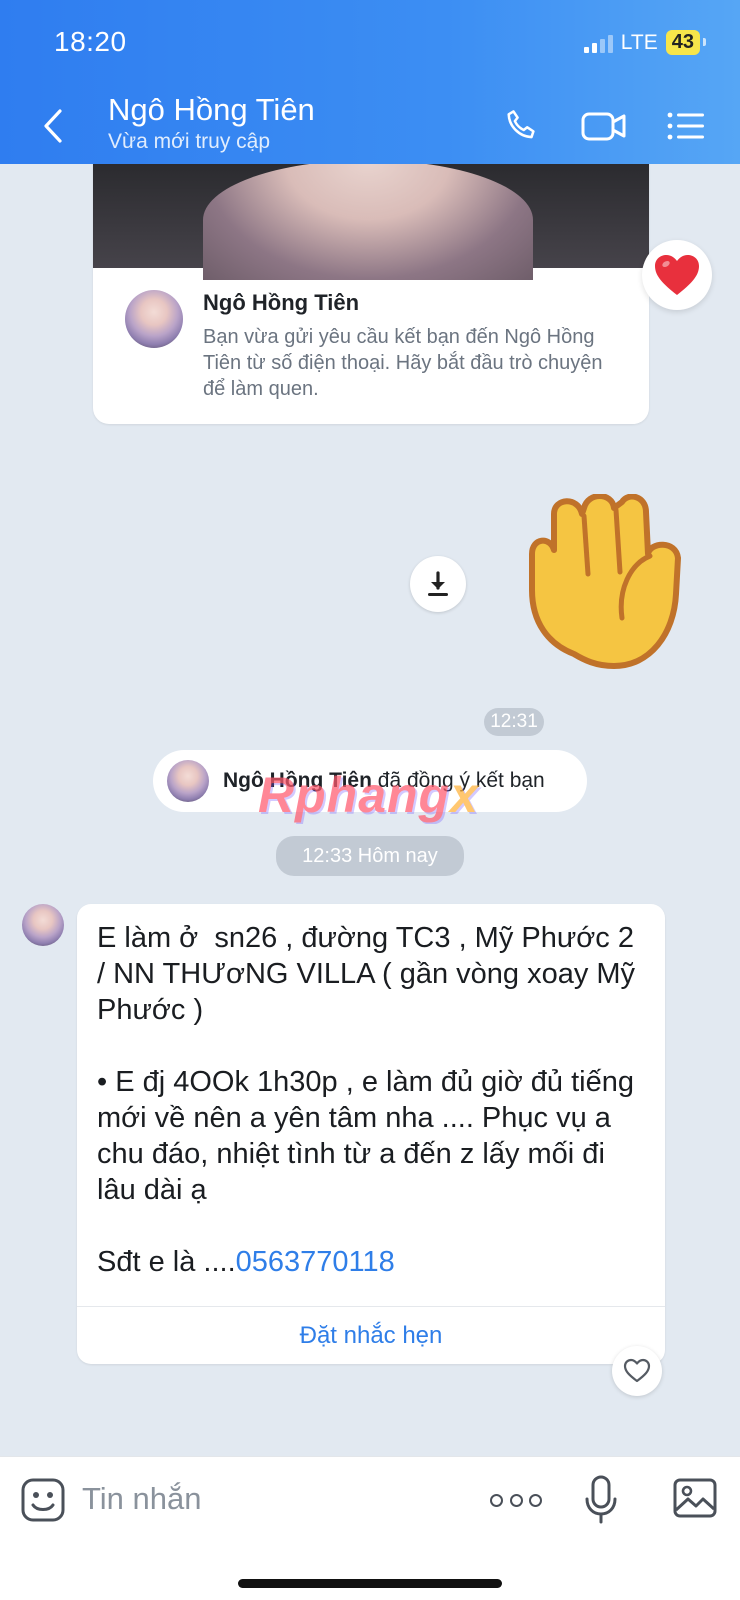 This screenshot has height=1600, width=740. Describe the element at coordinates (598, 43) in the screenshot. I see `signal-icon` at that location.